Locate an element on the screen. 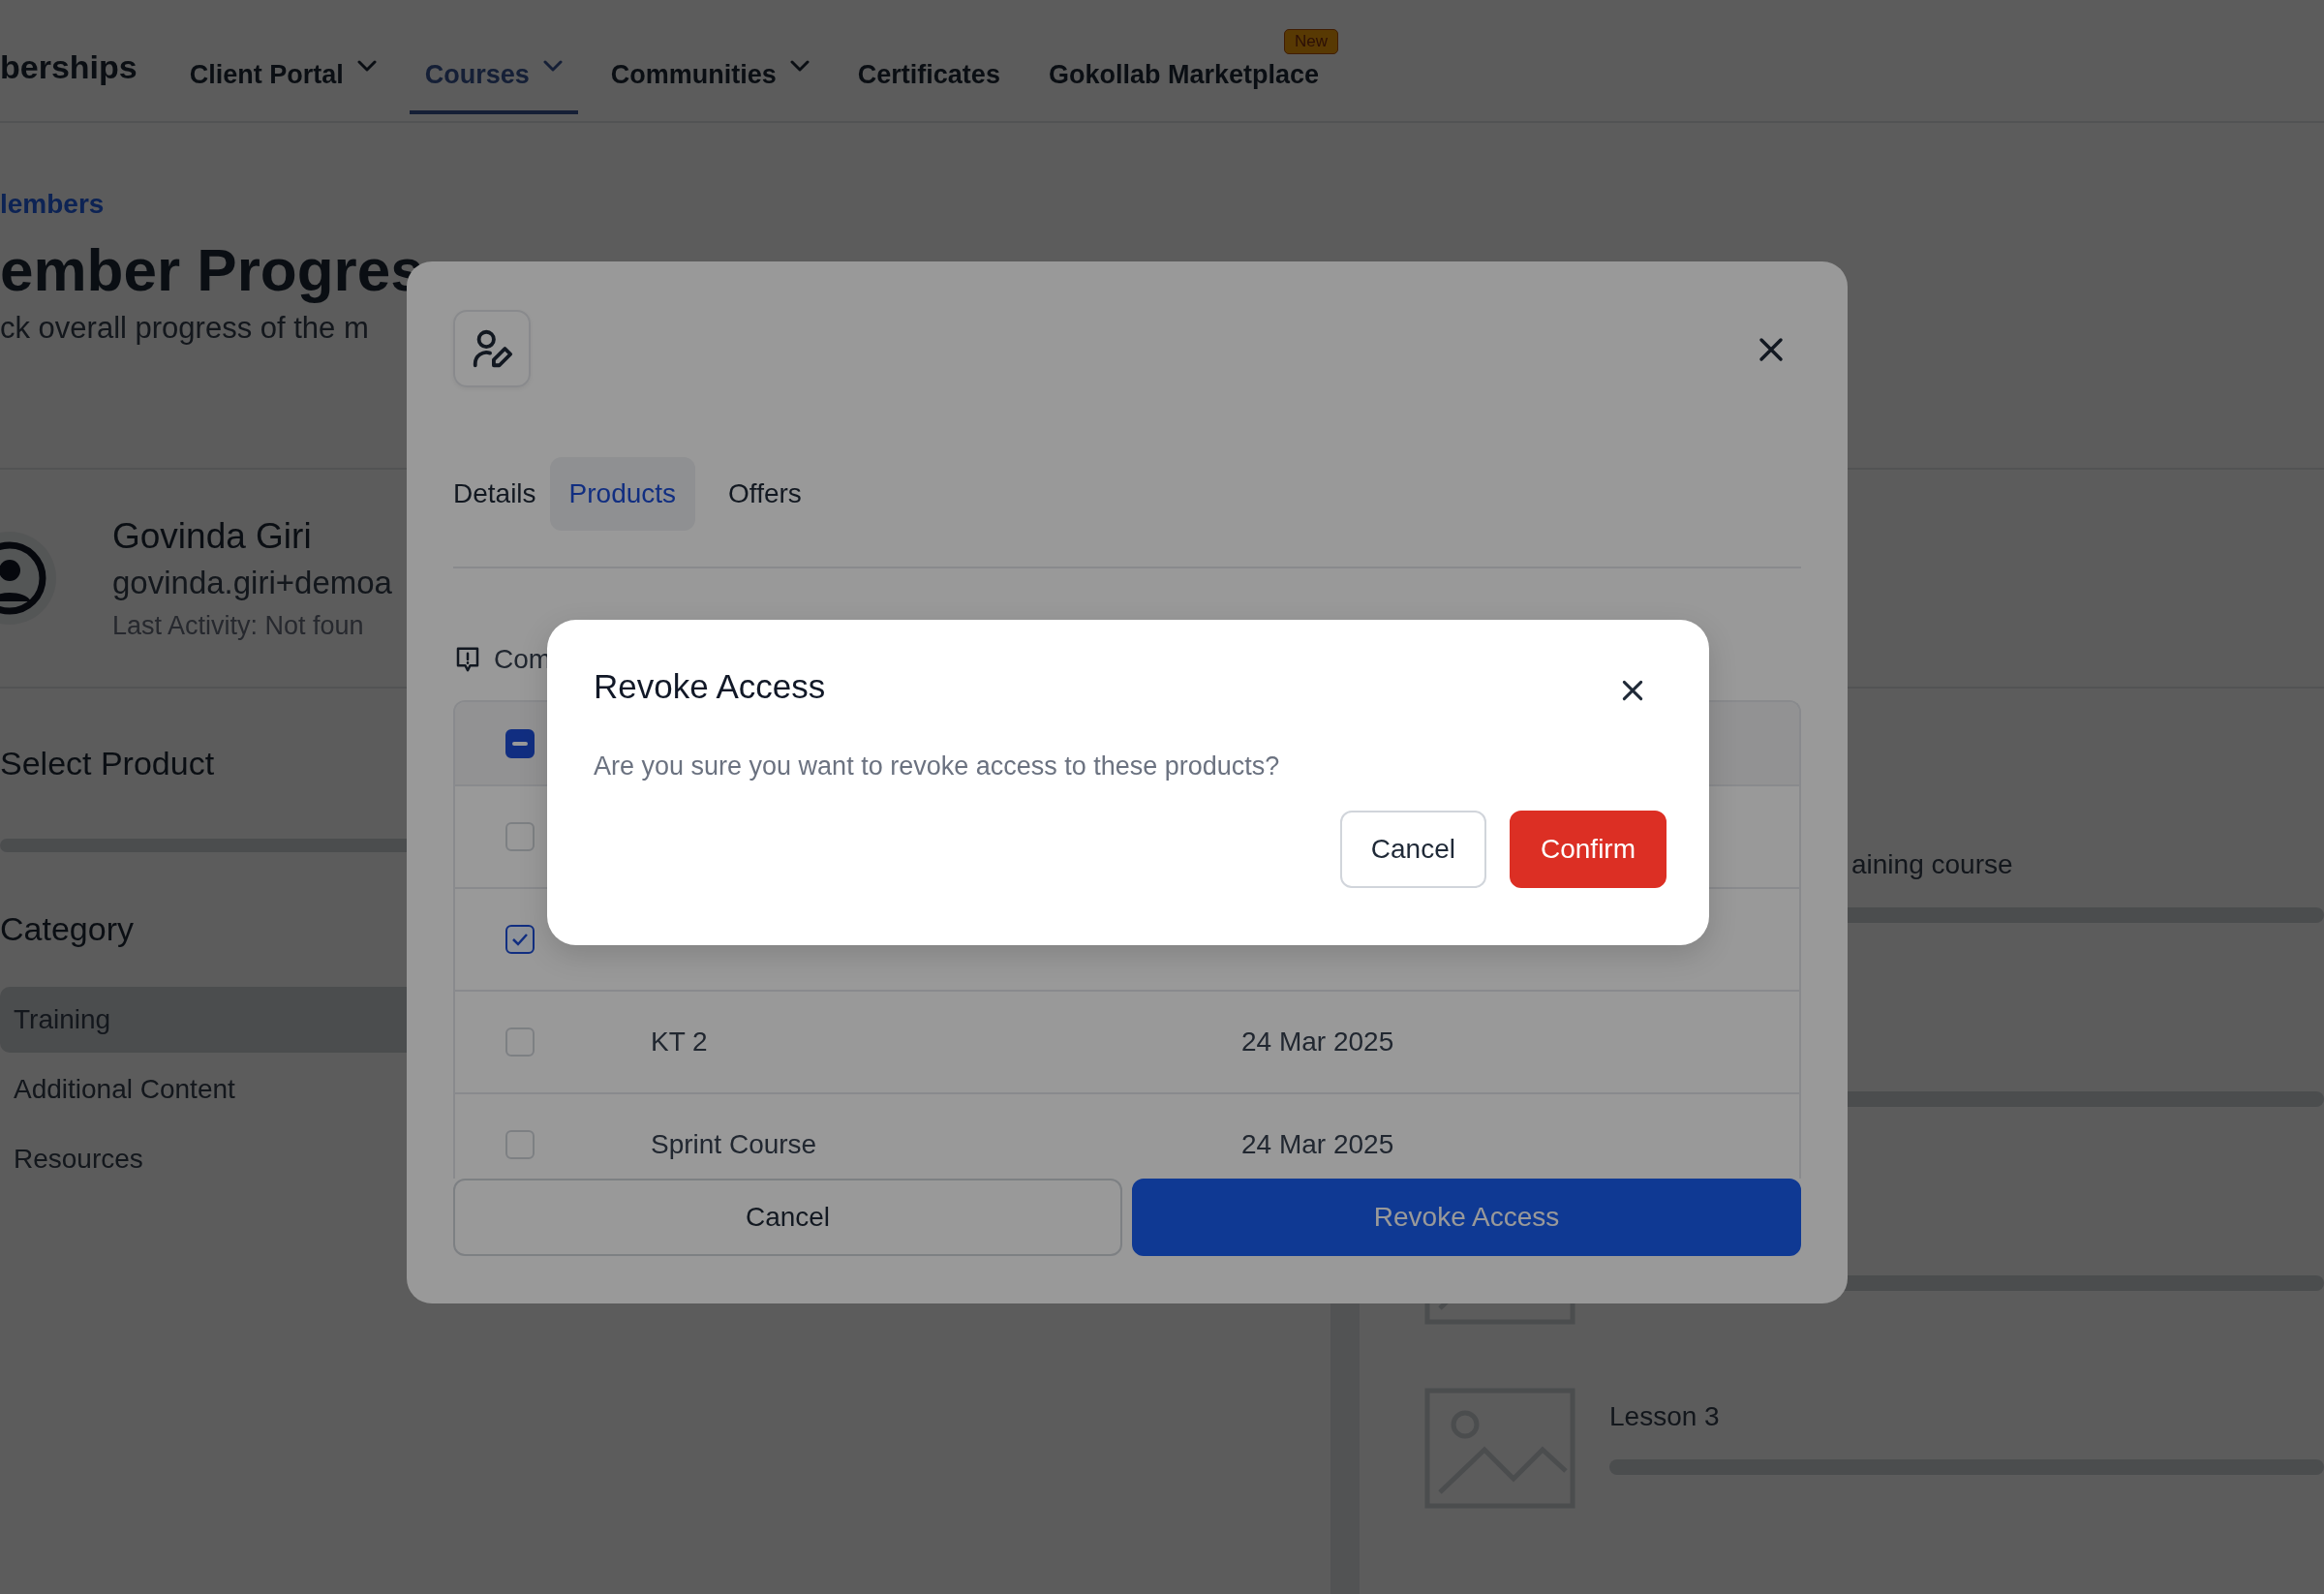 This screenshot has height=1594, width=2324. brand-title: berships is located at coordinates (69, 67).